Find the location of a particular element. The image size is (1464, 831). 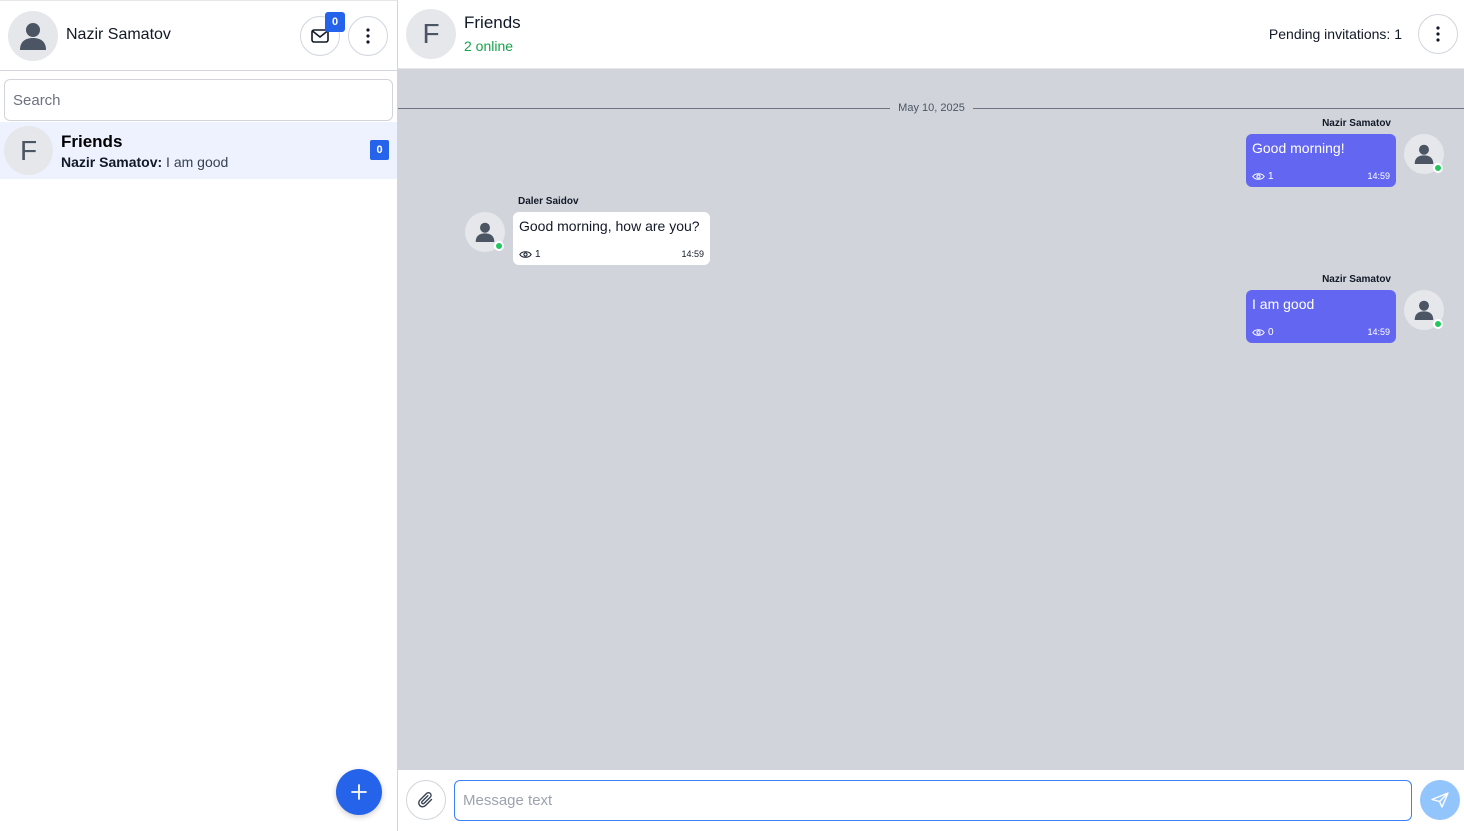

paperclip-icon is located at coordinates (425, 799).